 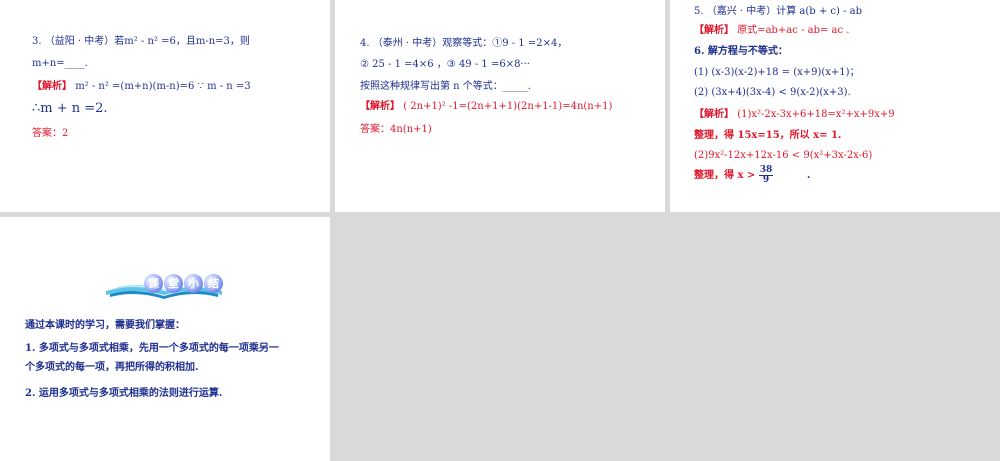 I want to click on question-6-result-2: 整理，得 x > 38 9 ., so click(x=752, y=176).